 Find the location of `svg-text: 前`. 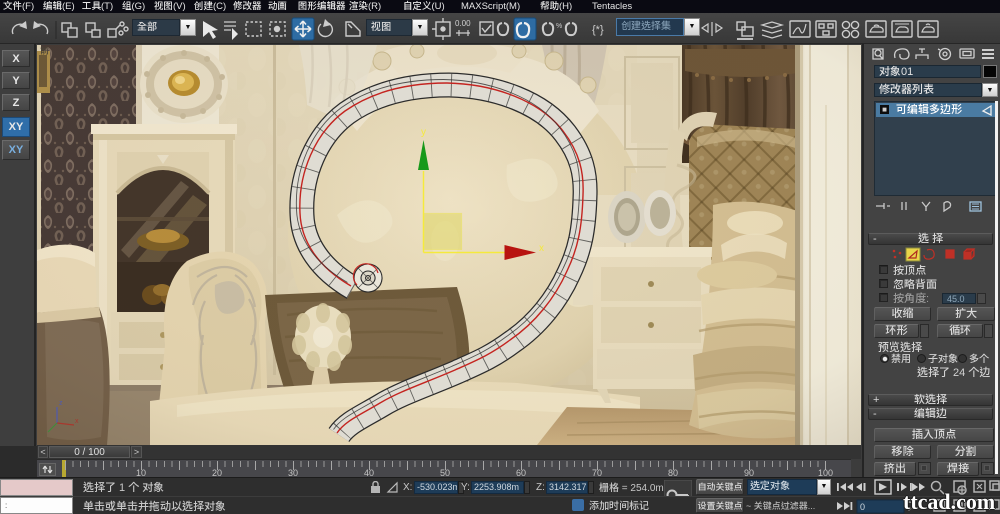

svg-text: 前 is located at coordinates (44, 50).